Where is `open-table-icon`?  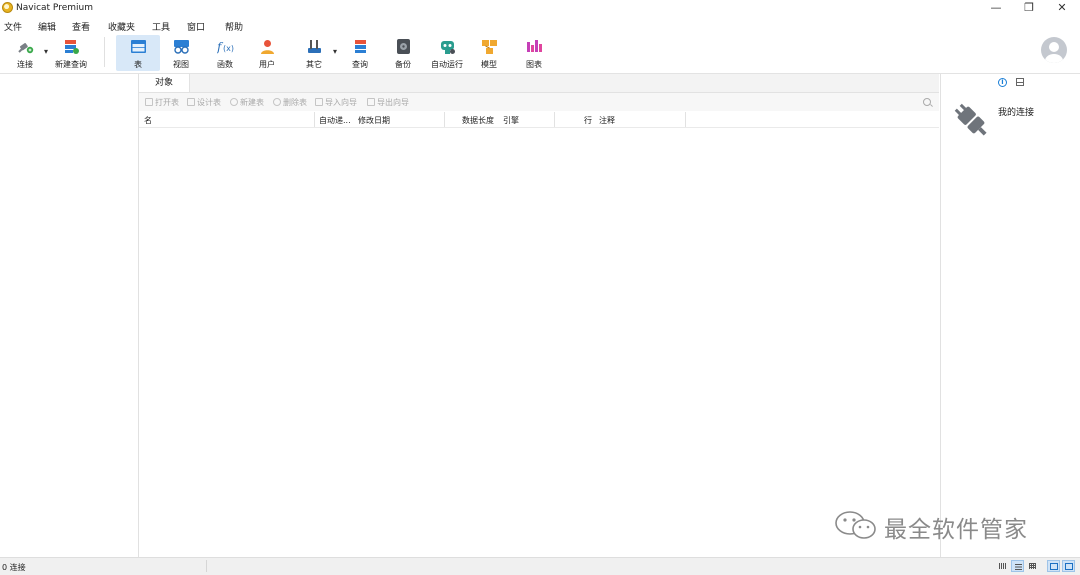
open-table-icon is located at coordinates (149, 102).